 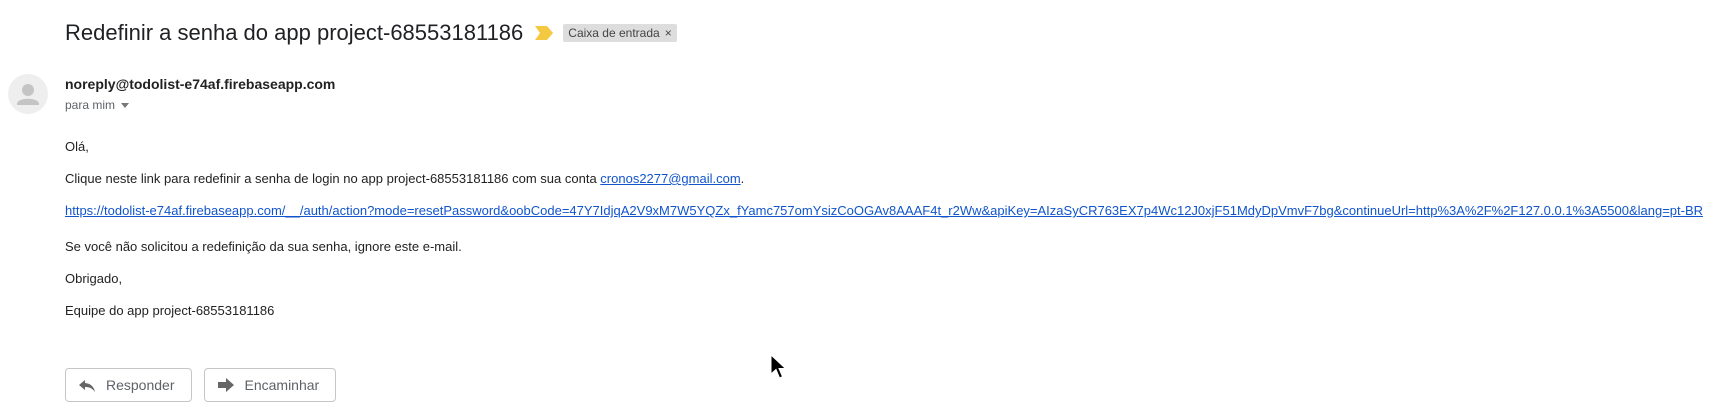 I want to click on sender-address: noreply@todolist-e74af.firebaseapp.com, so click(x=200, y=84).